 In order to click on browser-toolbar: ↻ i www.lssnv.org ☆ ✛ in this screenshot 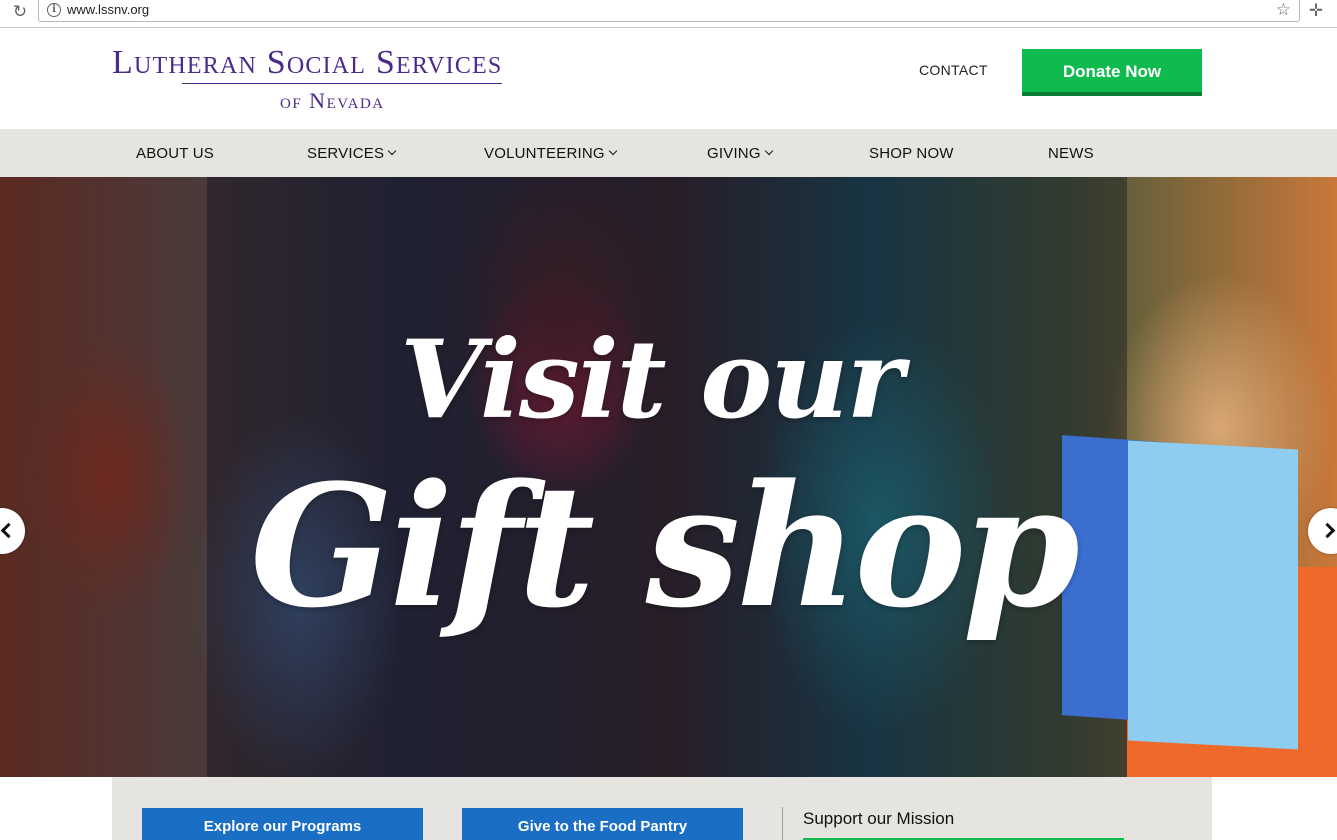, I will do `click(668, 14)`.